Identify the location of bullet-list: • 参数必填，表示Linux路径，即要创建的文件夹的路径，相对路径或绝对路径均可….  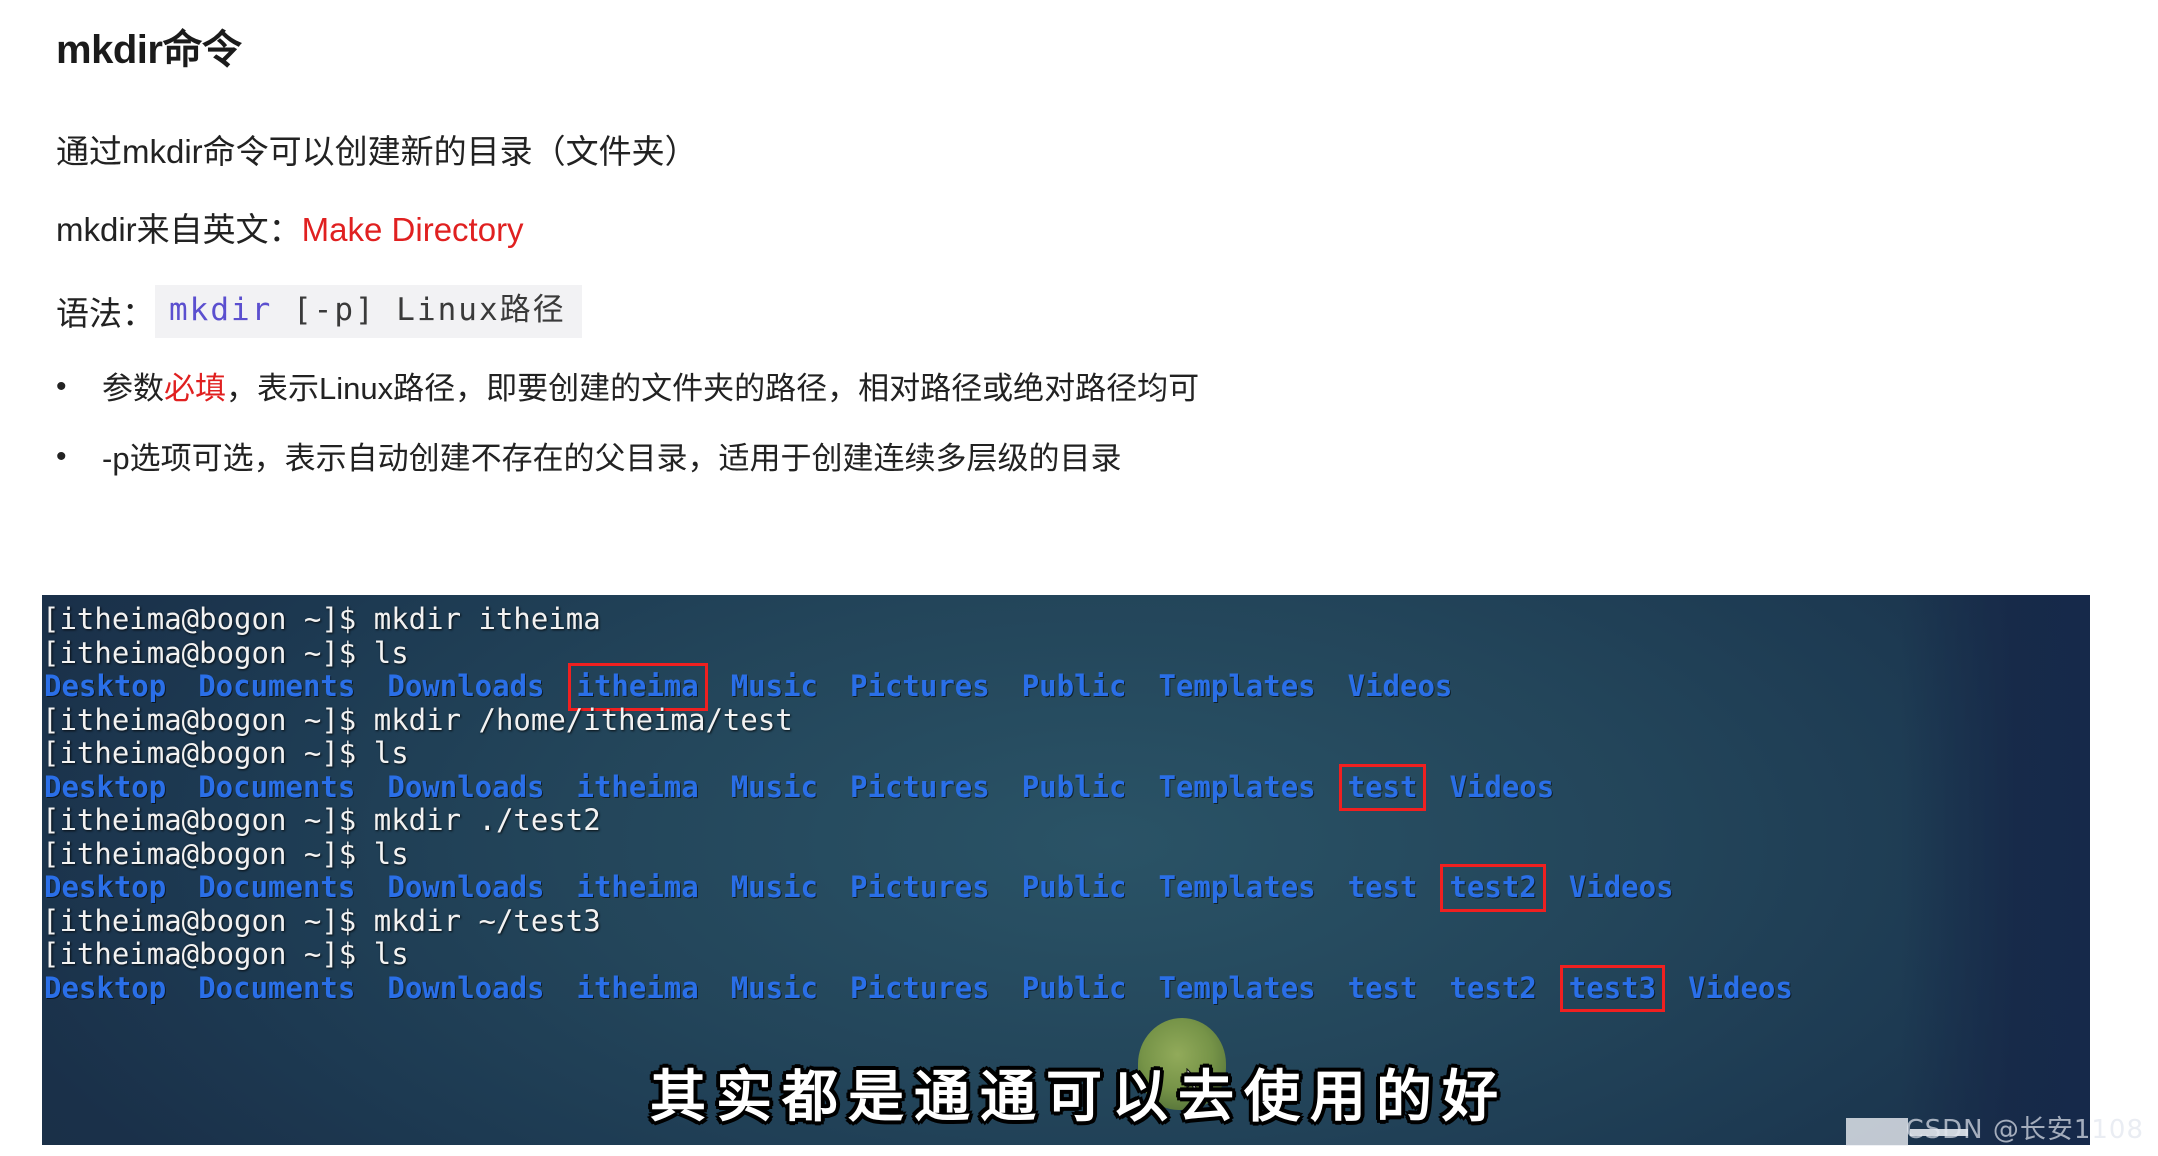
(1107, 424).